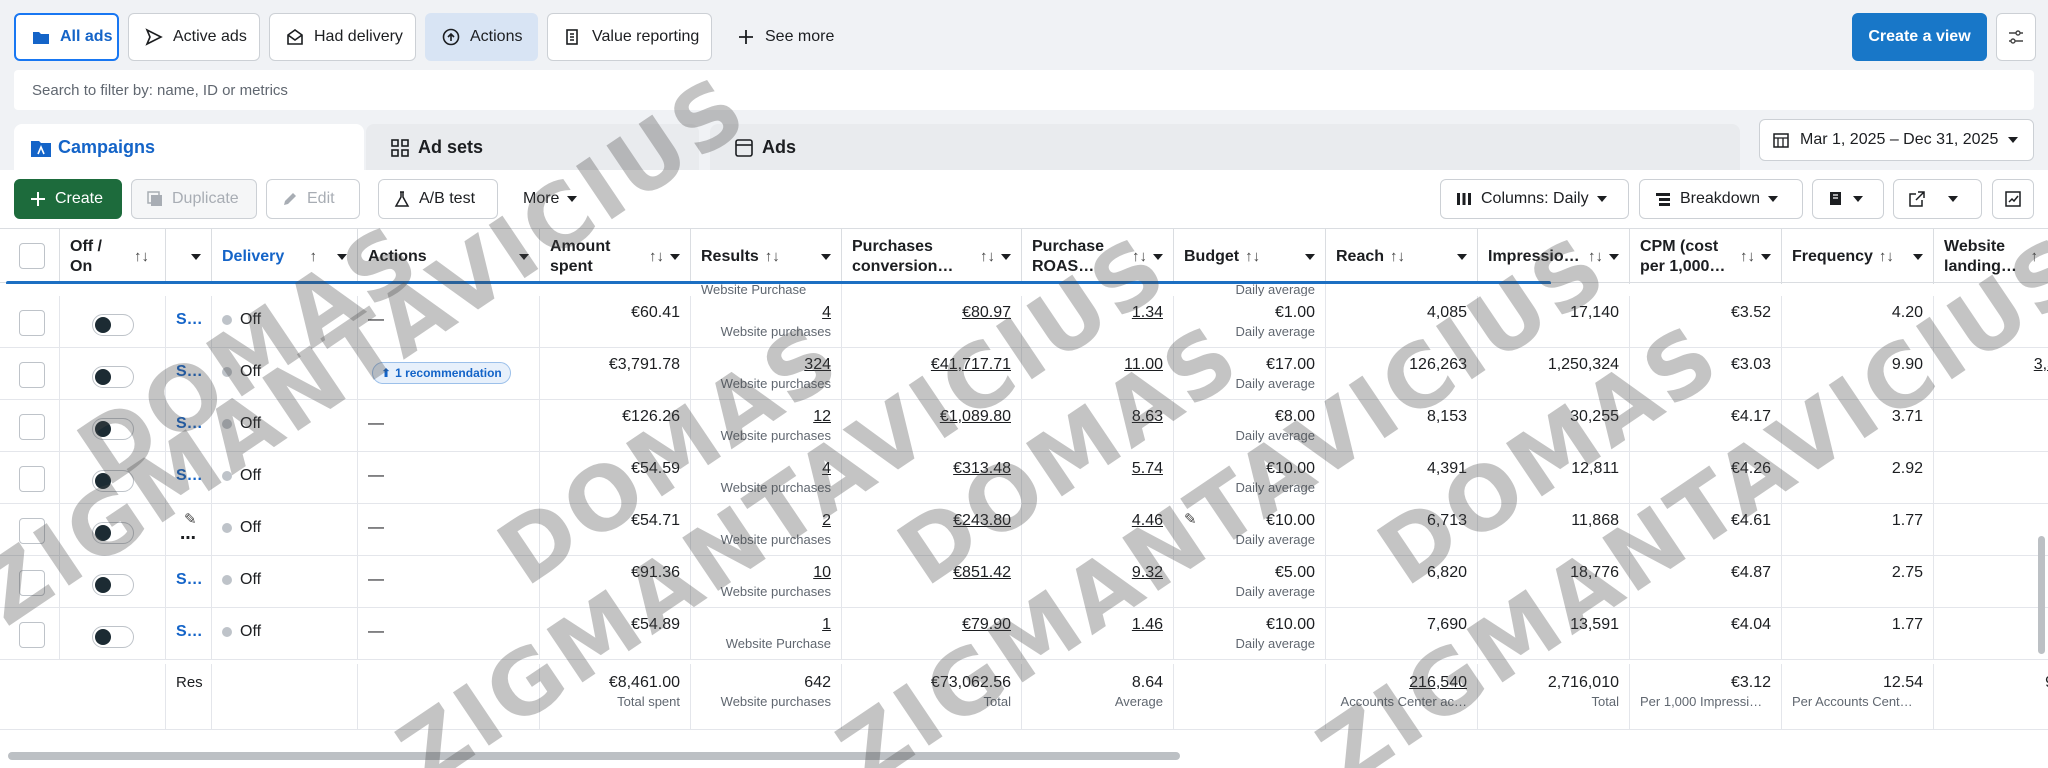 This screenshot has width=2048, height=768. What do you see at coordinates (196, 256) in the screenshot?
I see `chevron-down-icon` at bounding box center [196, 256].